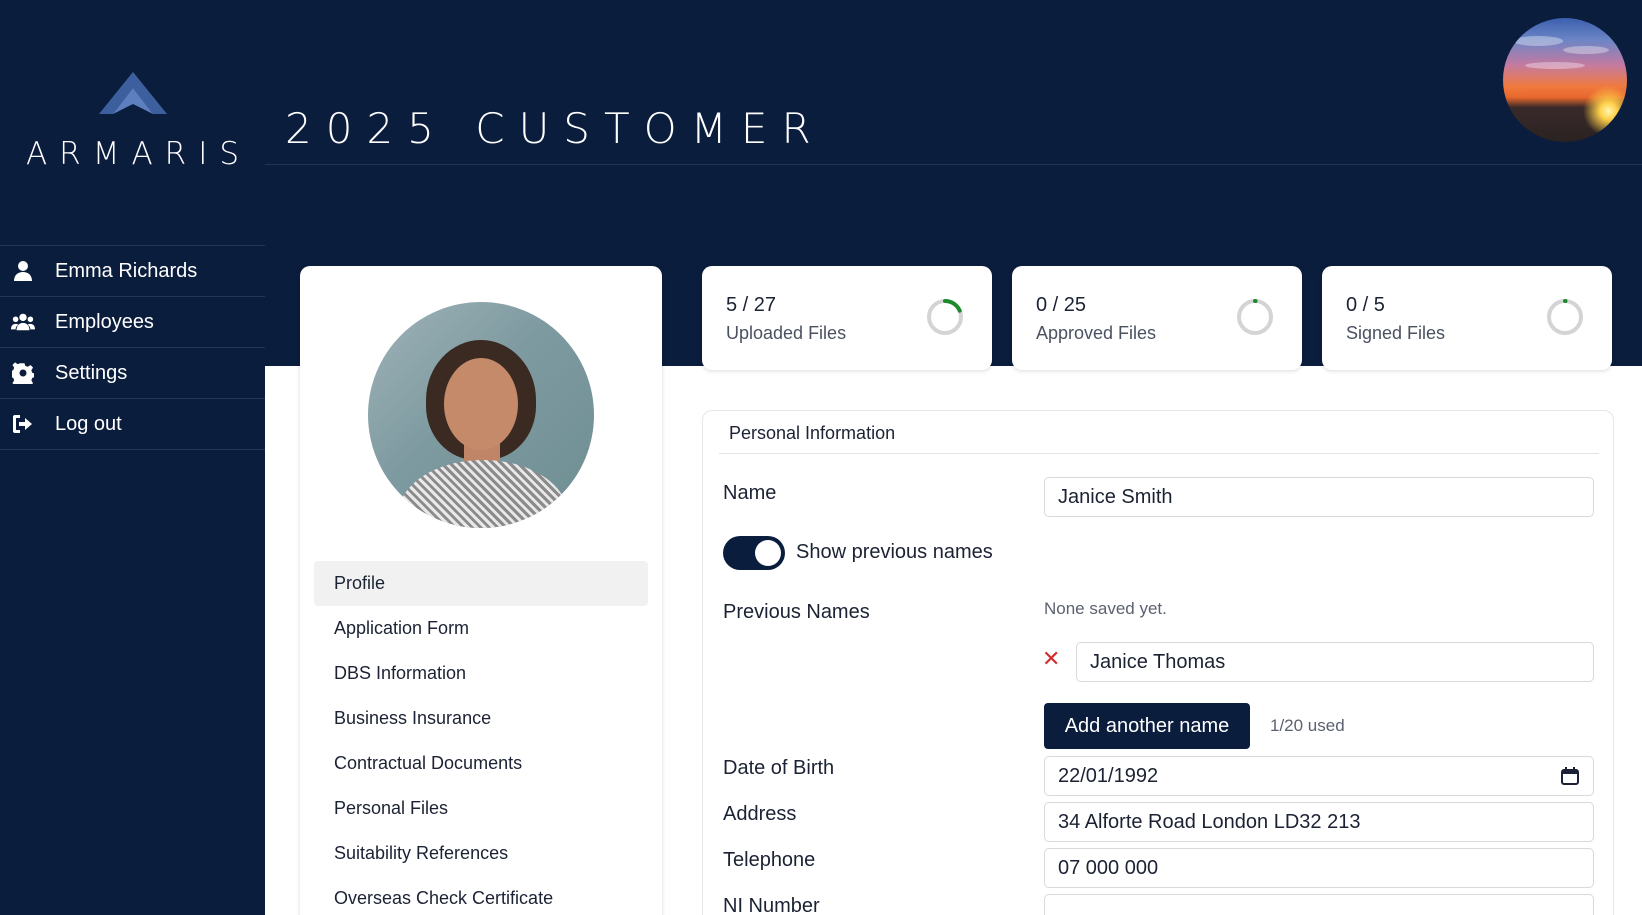 The width and height of the screenshot is (1642, 915). Describe the element at coordinates (769, 860) in the screenshot. I see `telephone-label: Telephone` at that location.